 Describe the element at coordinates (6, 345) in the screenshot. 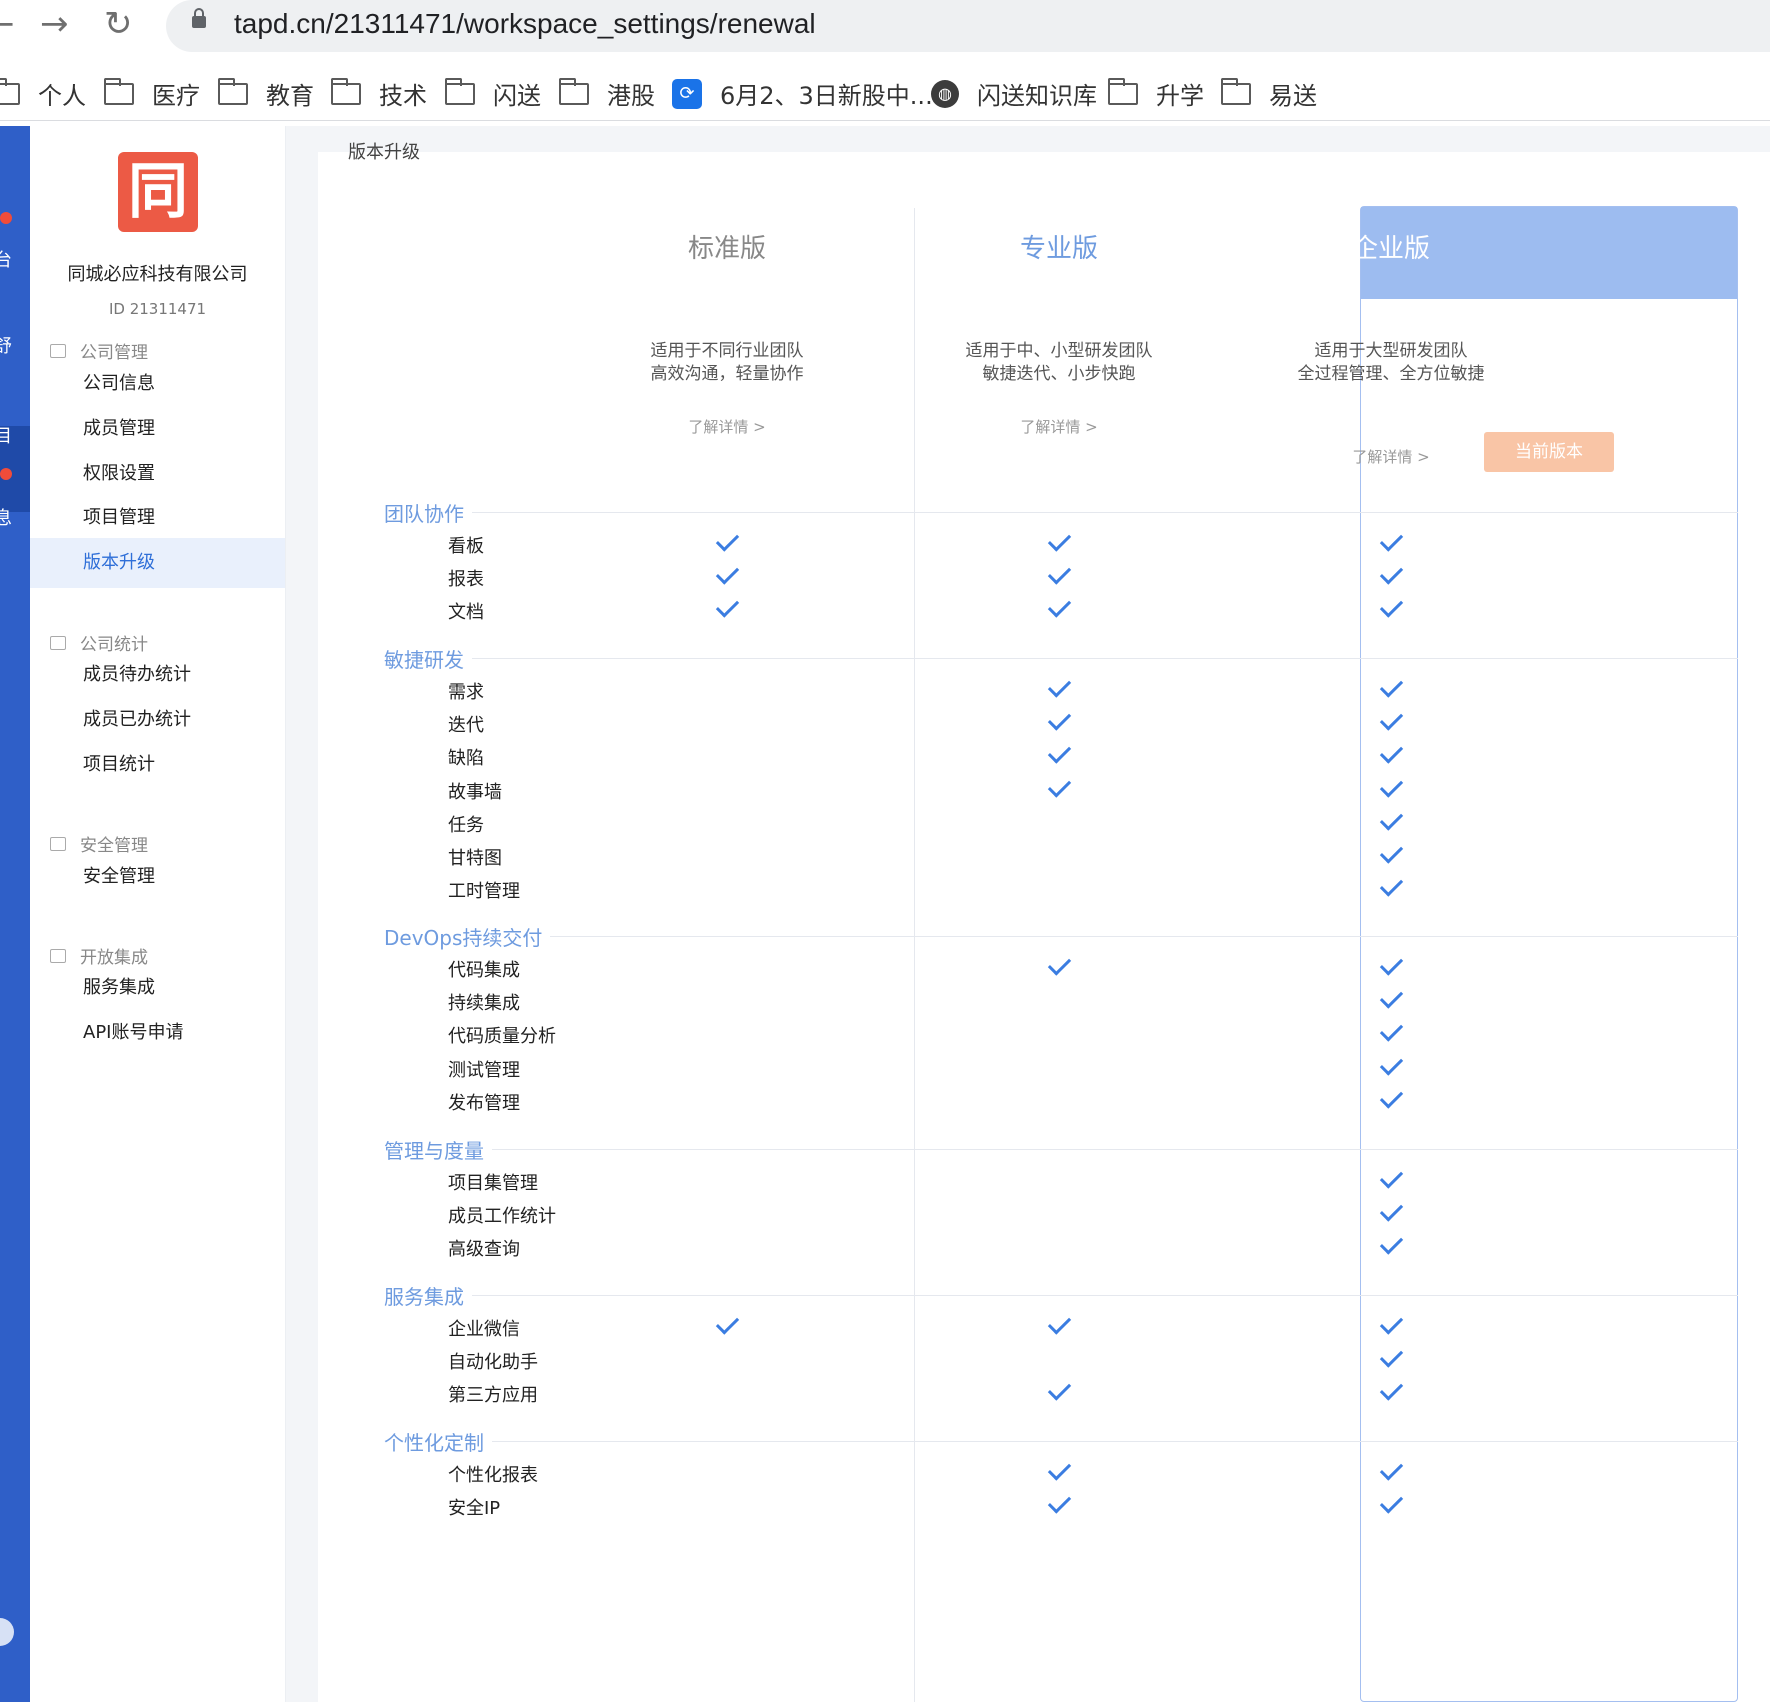

I see `rail-label: 舒` at that location.